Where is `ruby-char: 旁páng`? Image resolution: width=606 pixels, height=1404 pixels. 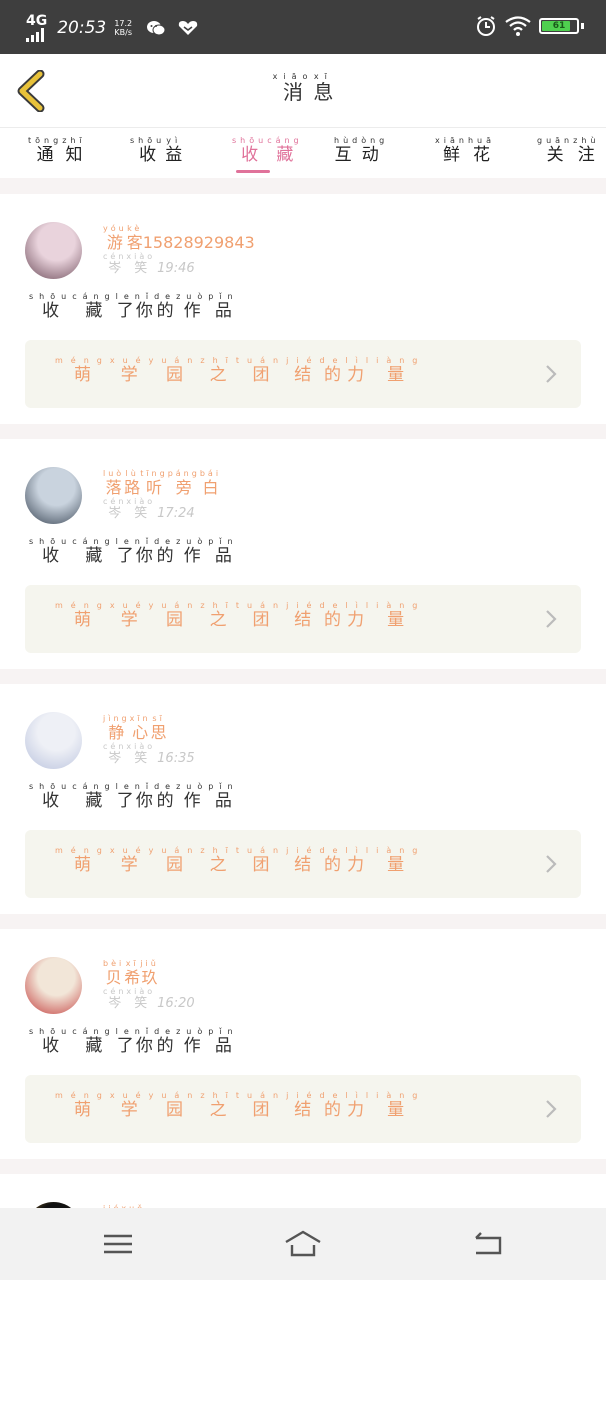 ruby-char: 旁páng is located at coordinates (183, 483).